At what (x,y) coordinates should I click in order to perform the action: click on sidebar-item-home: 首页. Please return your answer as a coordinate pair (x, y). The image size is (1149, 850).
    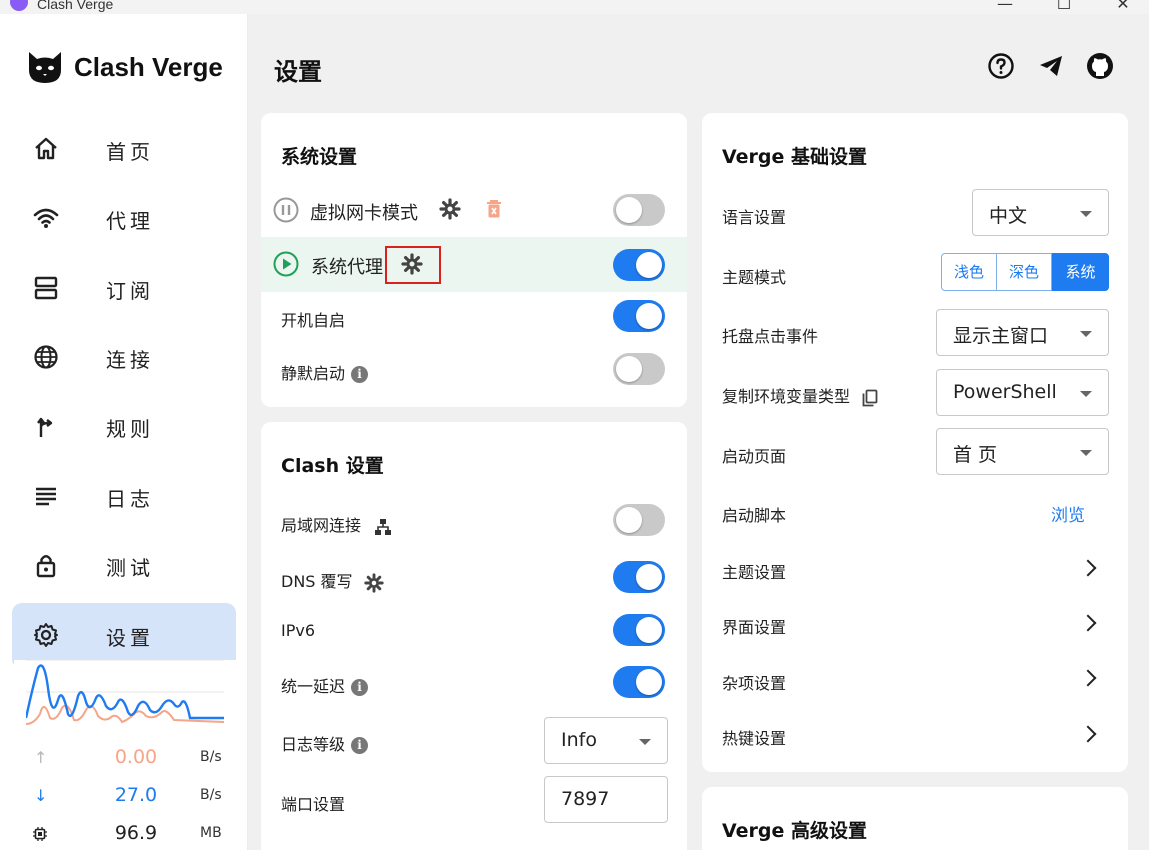
    Looking at the image, I should click on (124, 147).